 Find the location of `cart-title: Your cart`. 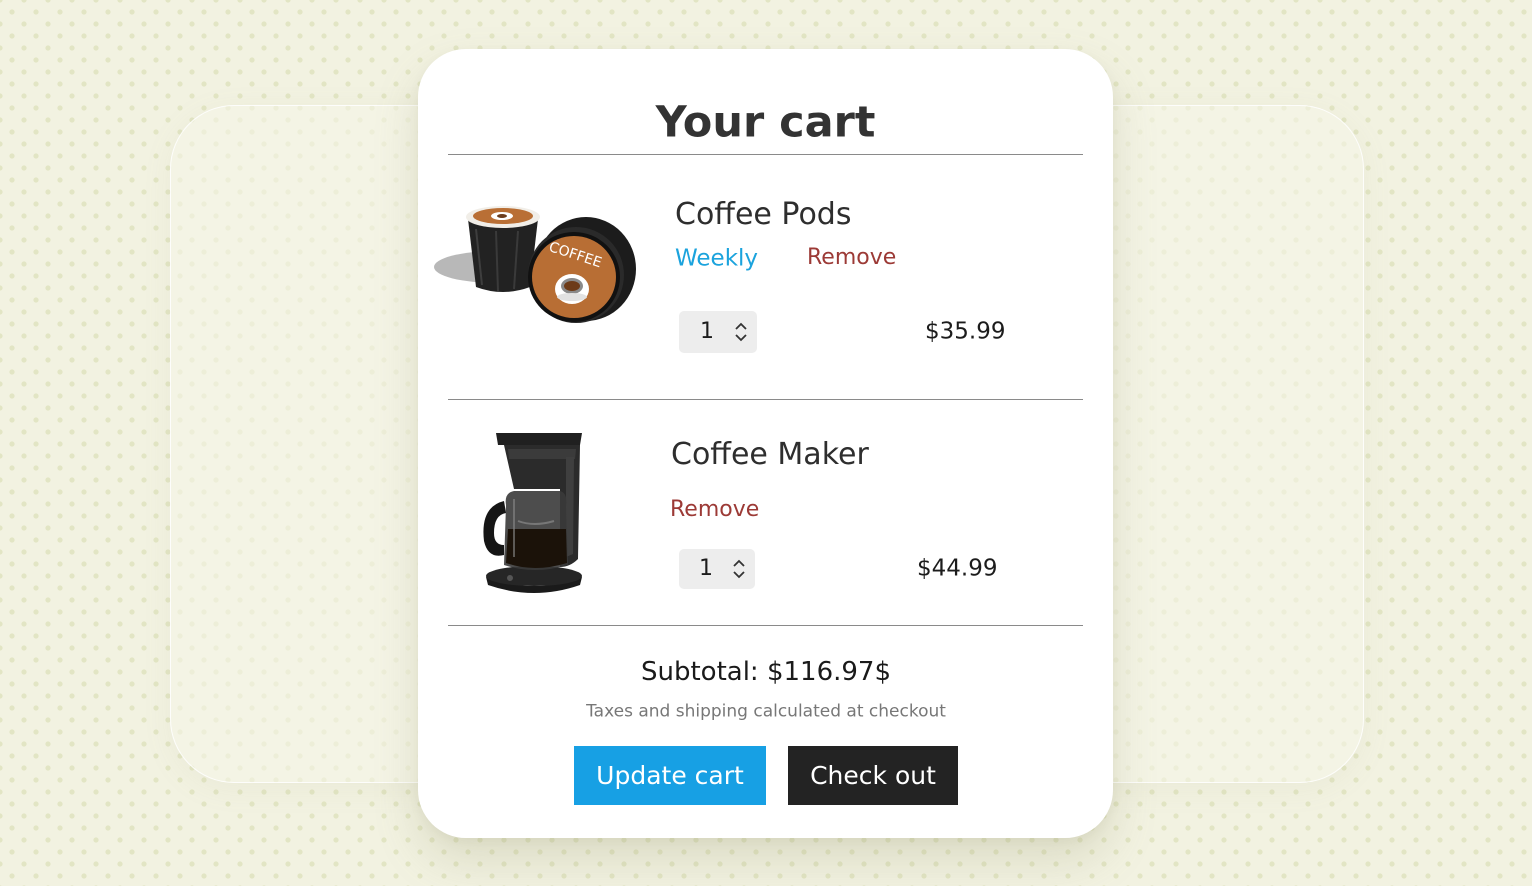

cart-title: Your cart is located at coordinates (765, 122).